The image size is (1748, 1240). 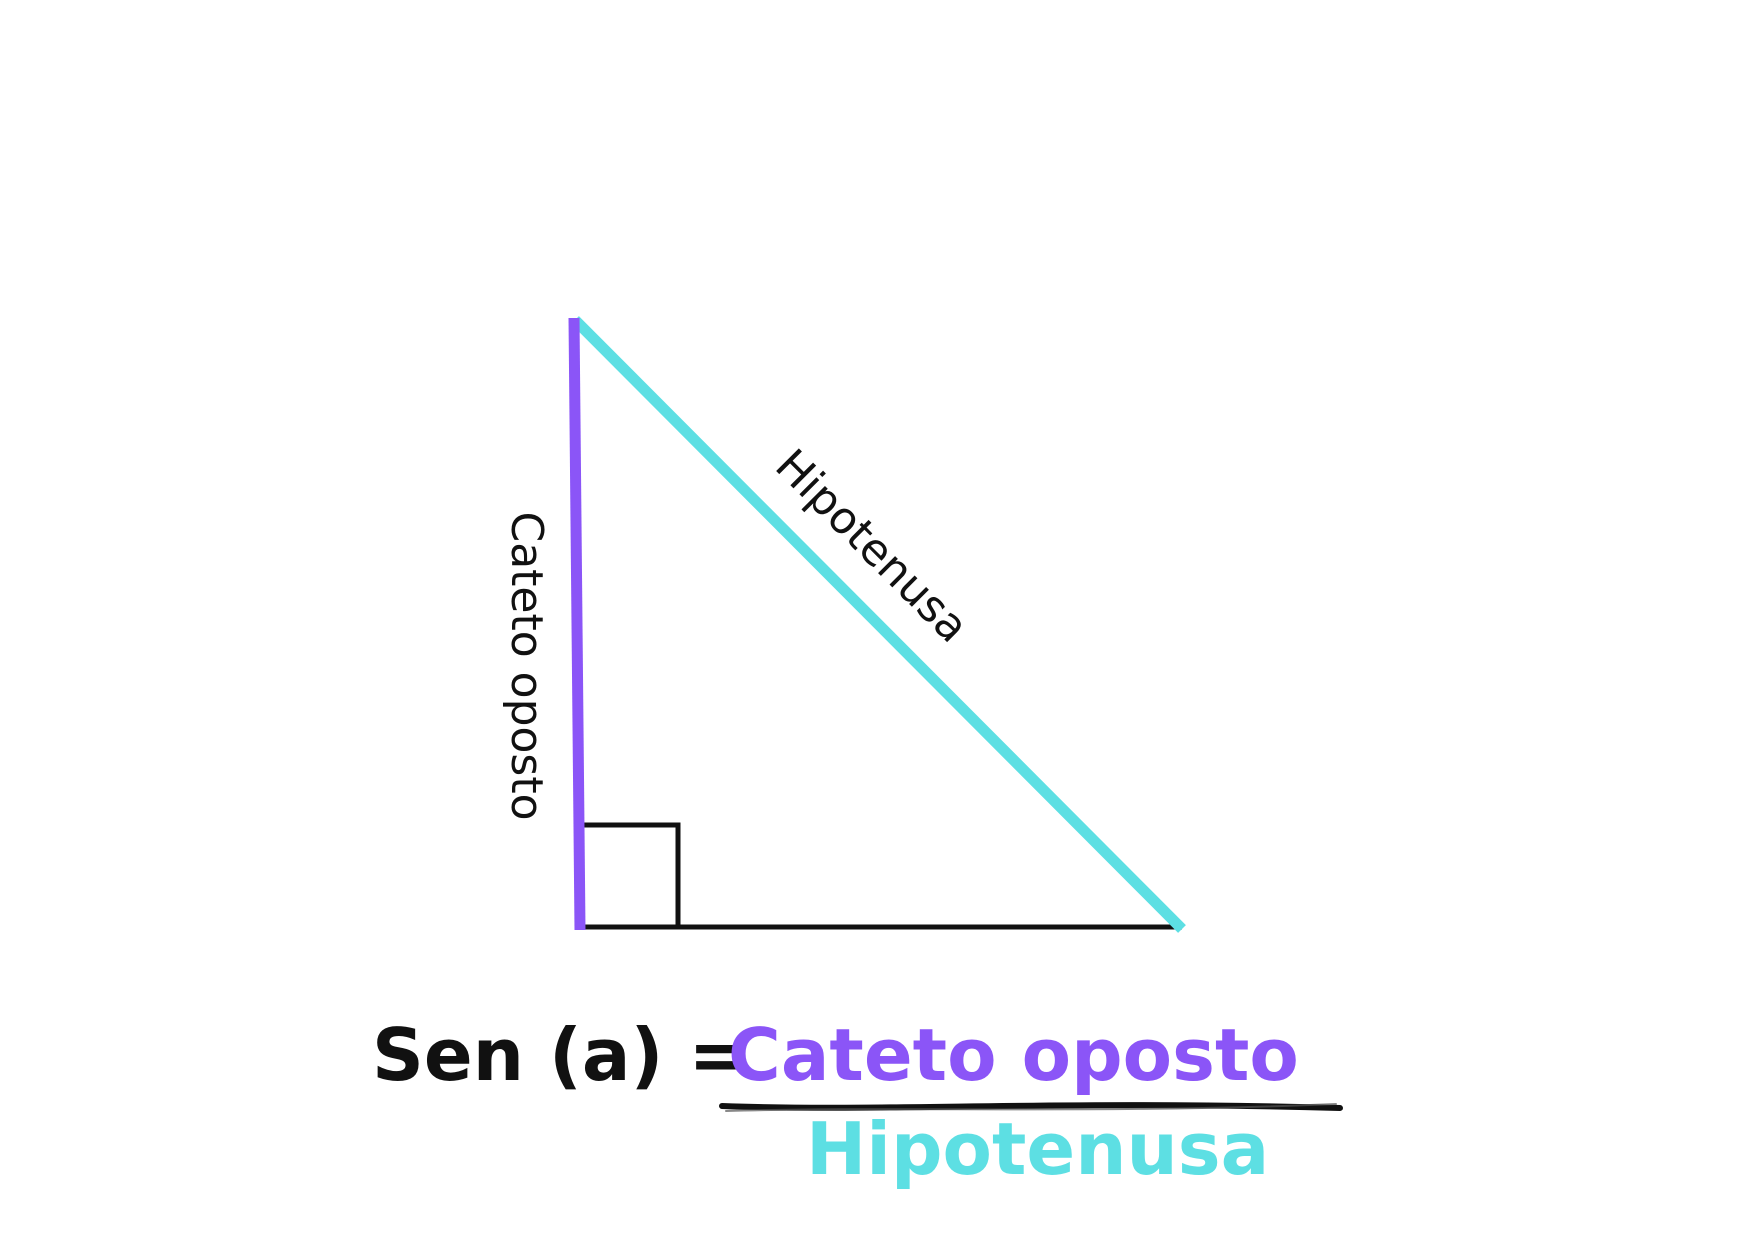 What do you see at coordinates (631, 874) in the screenshot?
I see `right-angle-marker` at bounding box center [631, 874].